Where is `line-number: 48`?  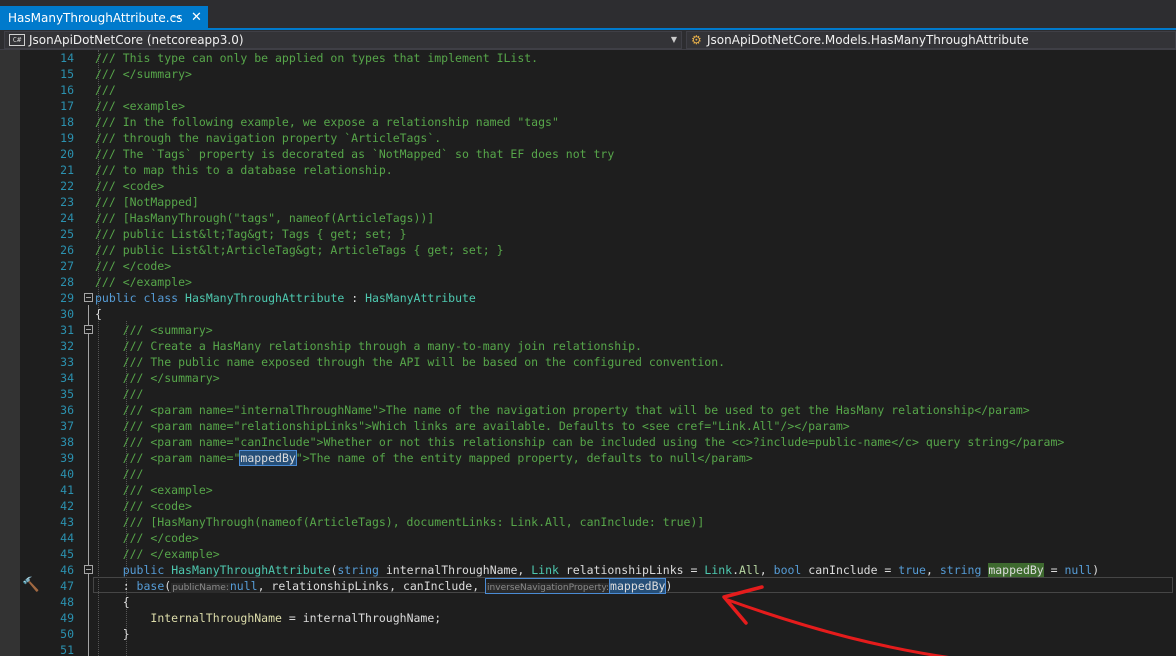 line-number: 48 is located at coordinates (67, 602).